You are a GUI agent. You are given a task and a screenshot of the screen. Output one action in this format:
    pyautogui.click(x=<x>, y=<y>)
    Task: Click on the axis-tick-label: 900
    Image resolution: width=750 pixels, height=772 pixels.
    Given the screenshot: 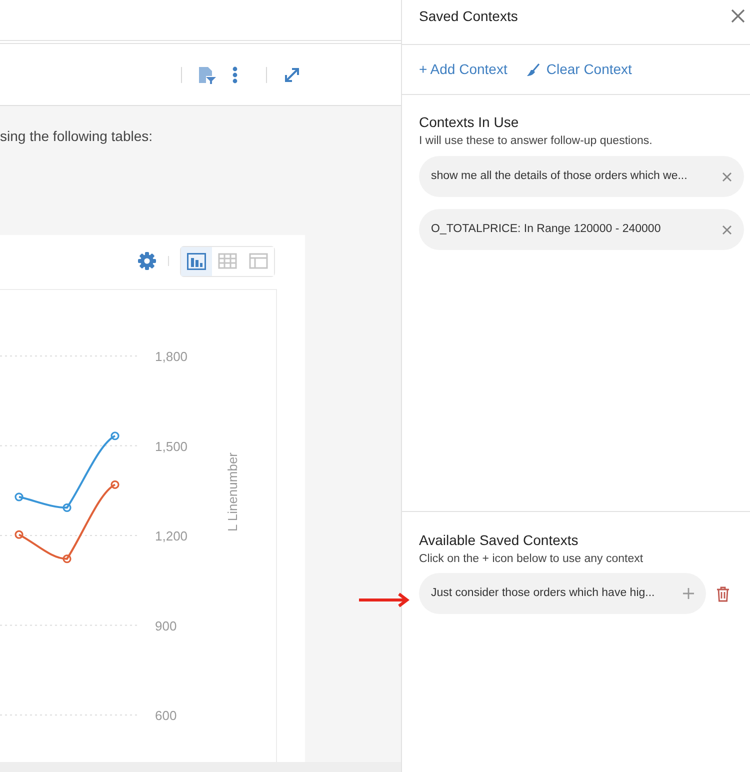 What is the action you would take?
    pyautogui.click(x=166, y=626)
    